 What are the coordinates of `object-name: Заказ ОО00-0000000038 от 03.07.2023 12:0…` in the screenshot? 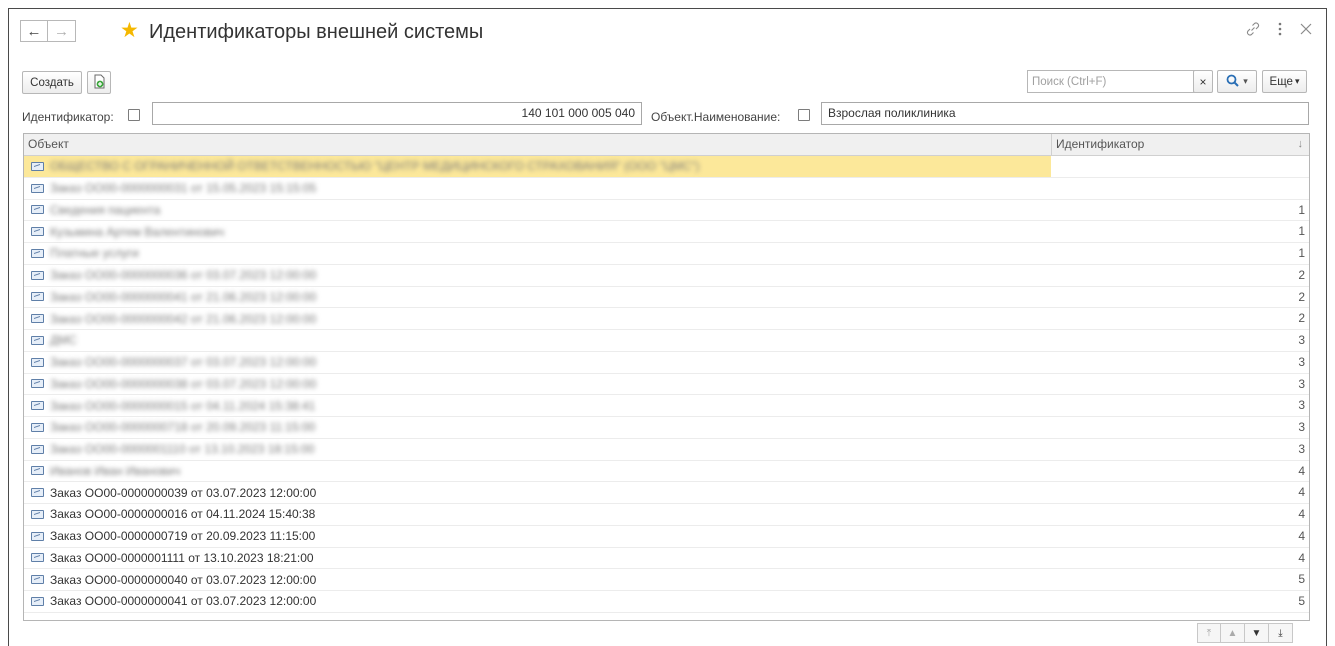 It's located at (183, 383).